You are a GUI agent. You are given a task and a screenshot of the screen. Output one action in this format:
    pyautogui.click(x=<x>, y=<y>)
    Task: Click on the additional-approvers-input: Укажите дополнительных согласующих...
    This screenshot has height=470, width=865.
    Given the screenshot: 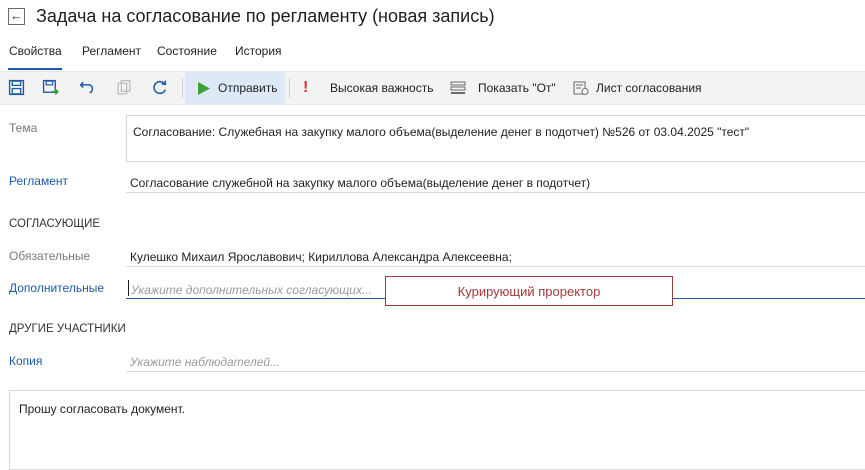 What is the action you would take?
    pyautogui.click(x=251, y=290)
    